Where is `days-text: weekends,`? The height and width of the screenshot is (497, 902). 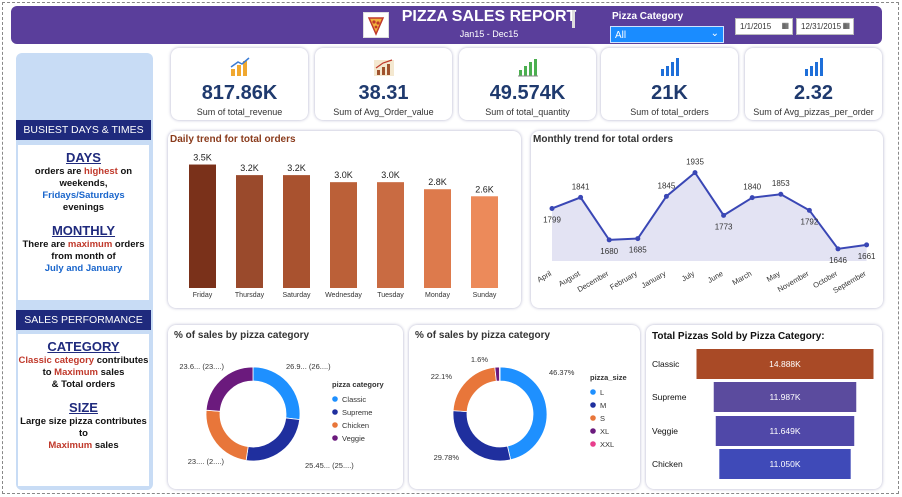
days-text: weekends, is located at coordinates (83, 183).